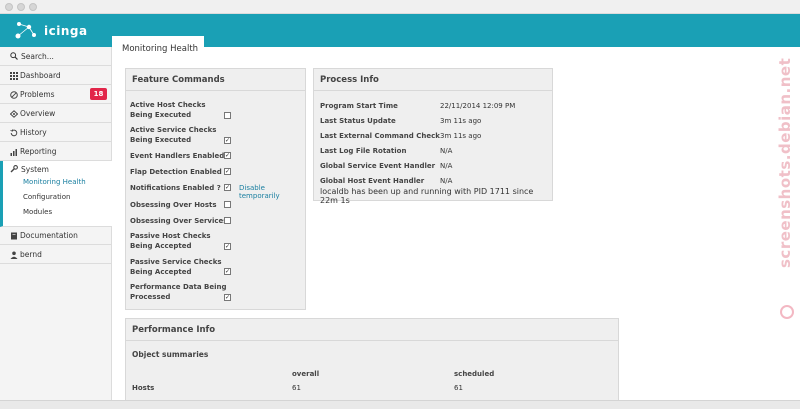 The width and height of the screenshot is (800, 409). I want to click on sidebar-item-dashboard: Dashboard, so click(56, 75).